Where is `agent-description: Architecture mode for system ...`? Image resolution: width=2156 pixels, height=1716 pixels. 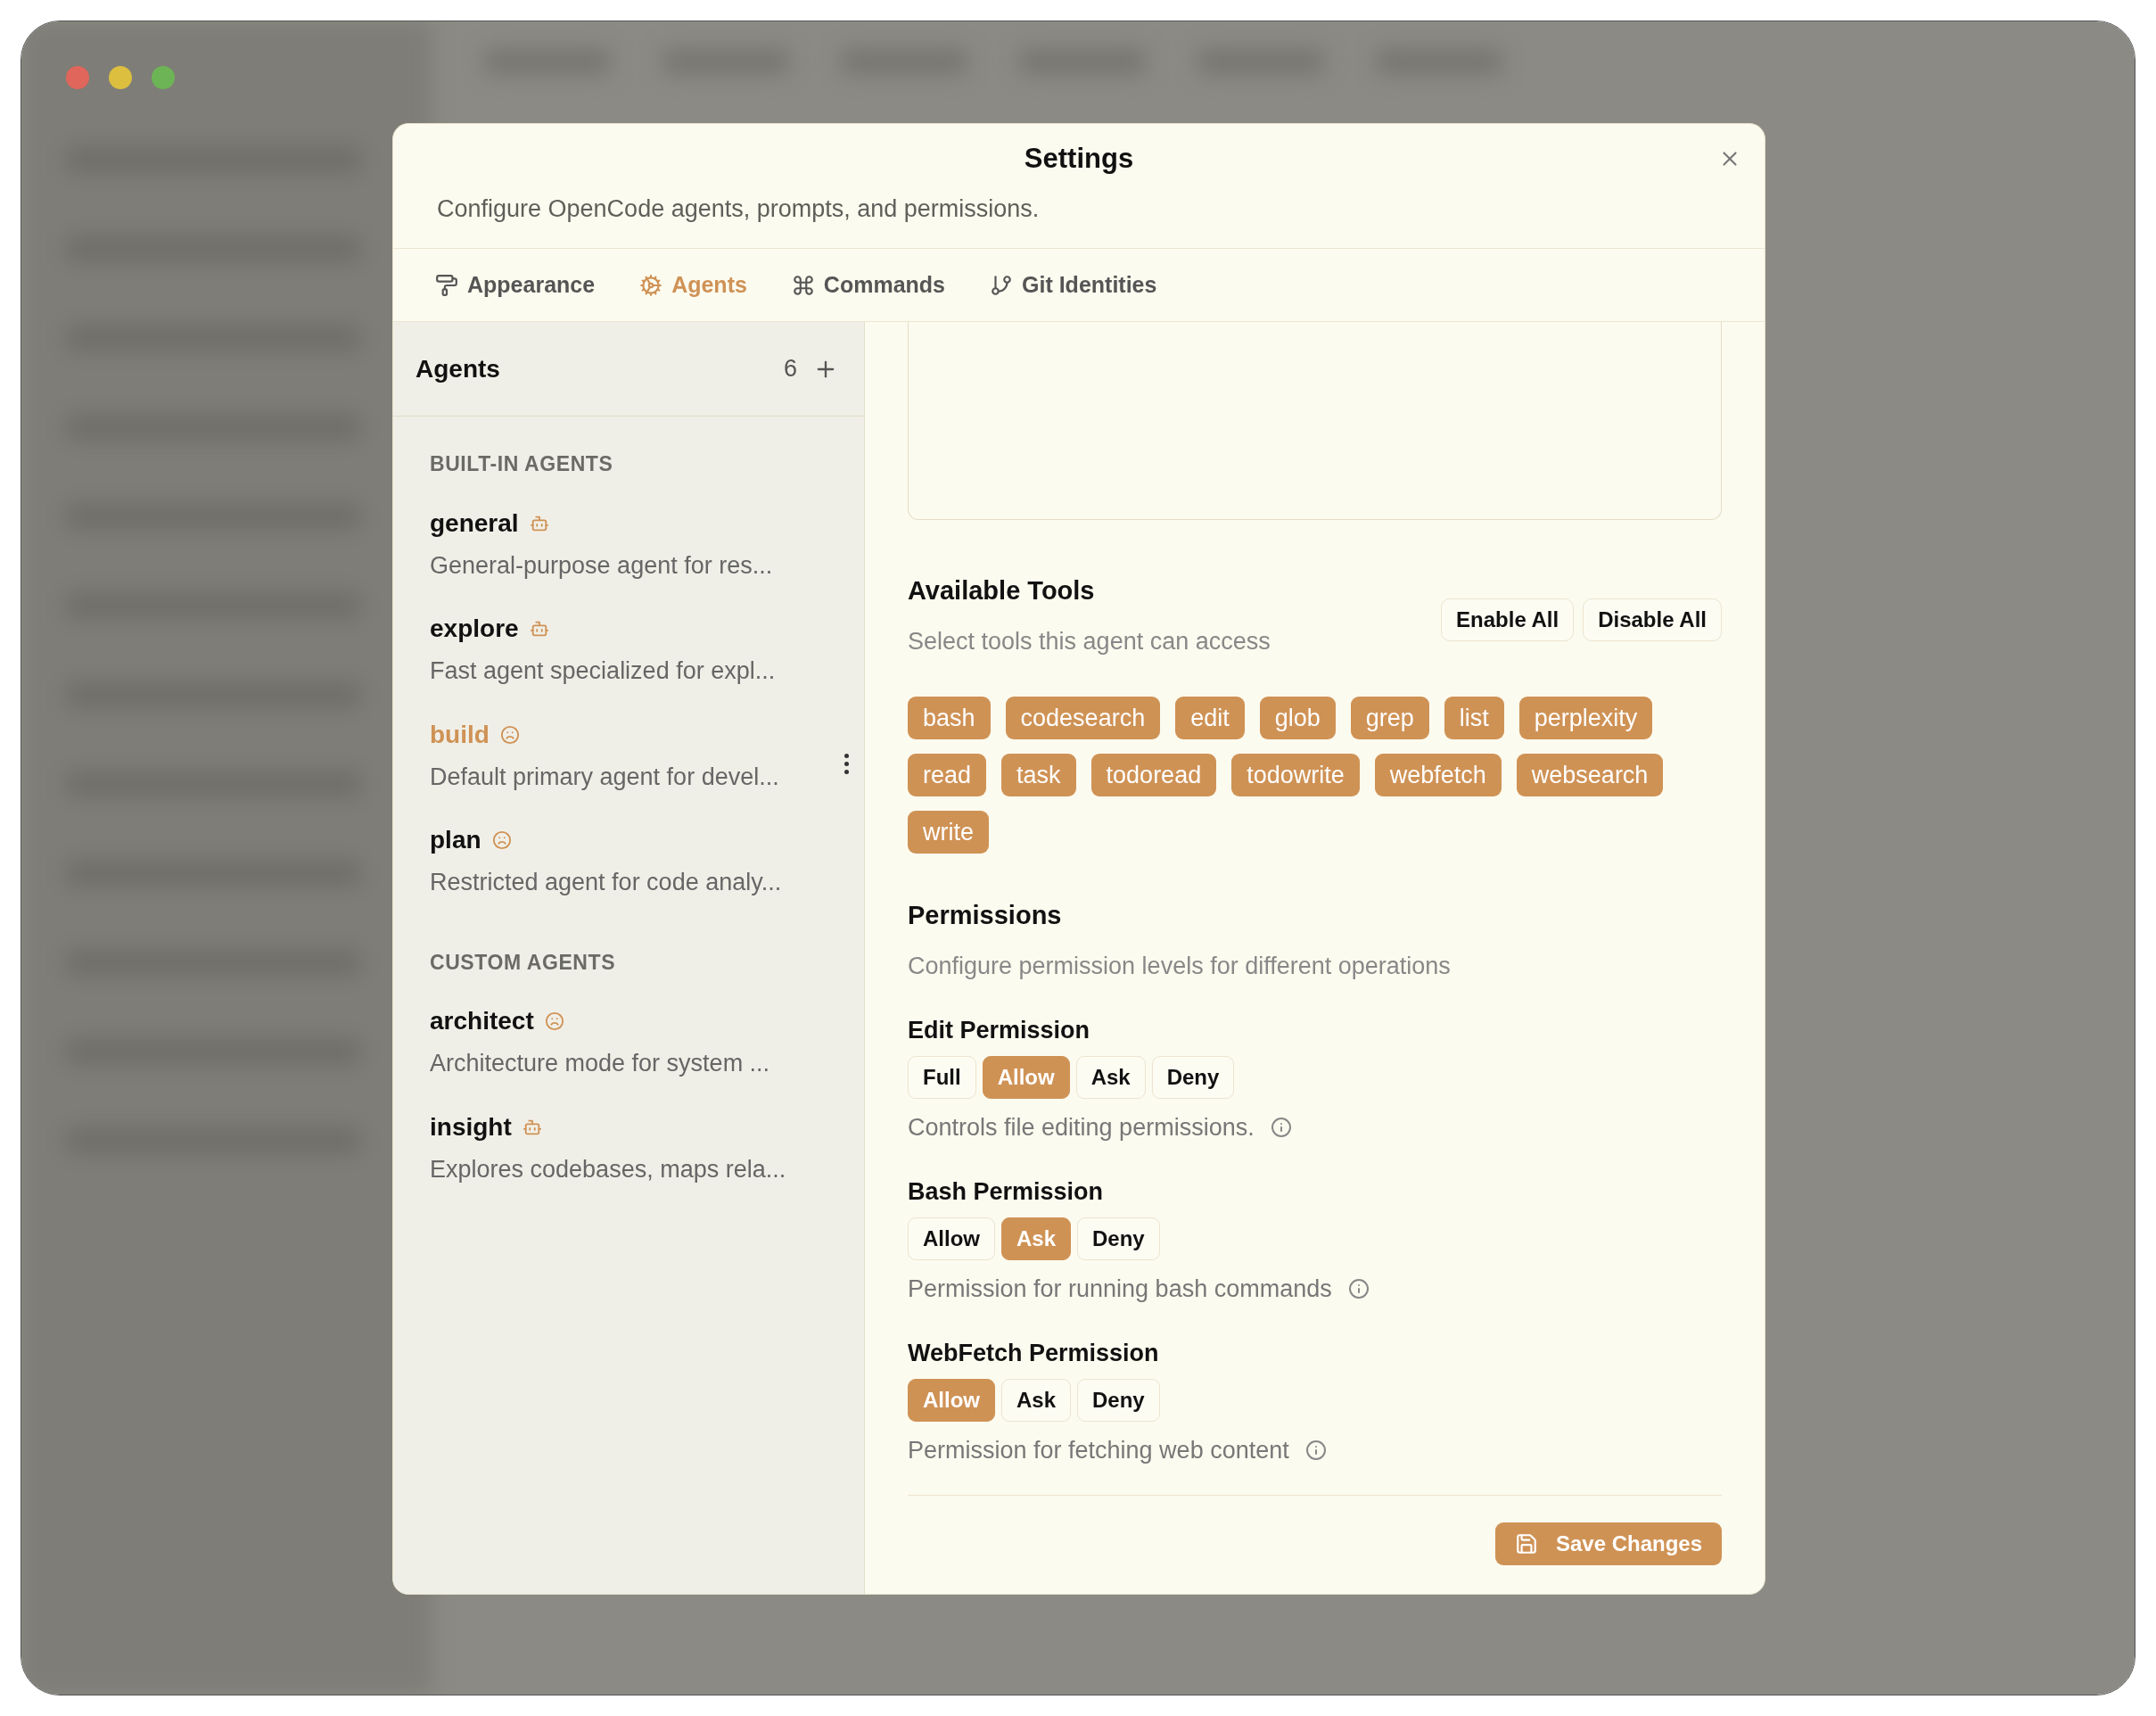 agent-description: Architecture mode for system ... is located at coordinates (600, 1063).